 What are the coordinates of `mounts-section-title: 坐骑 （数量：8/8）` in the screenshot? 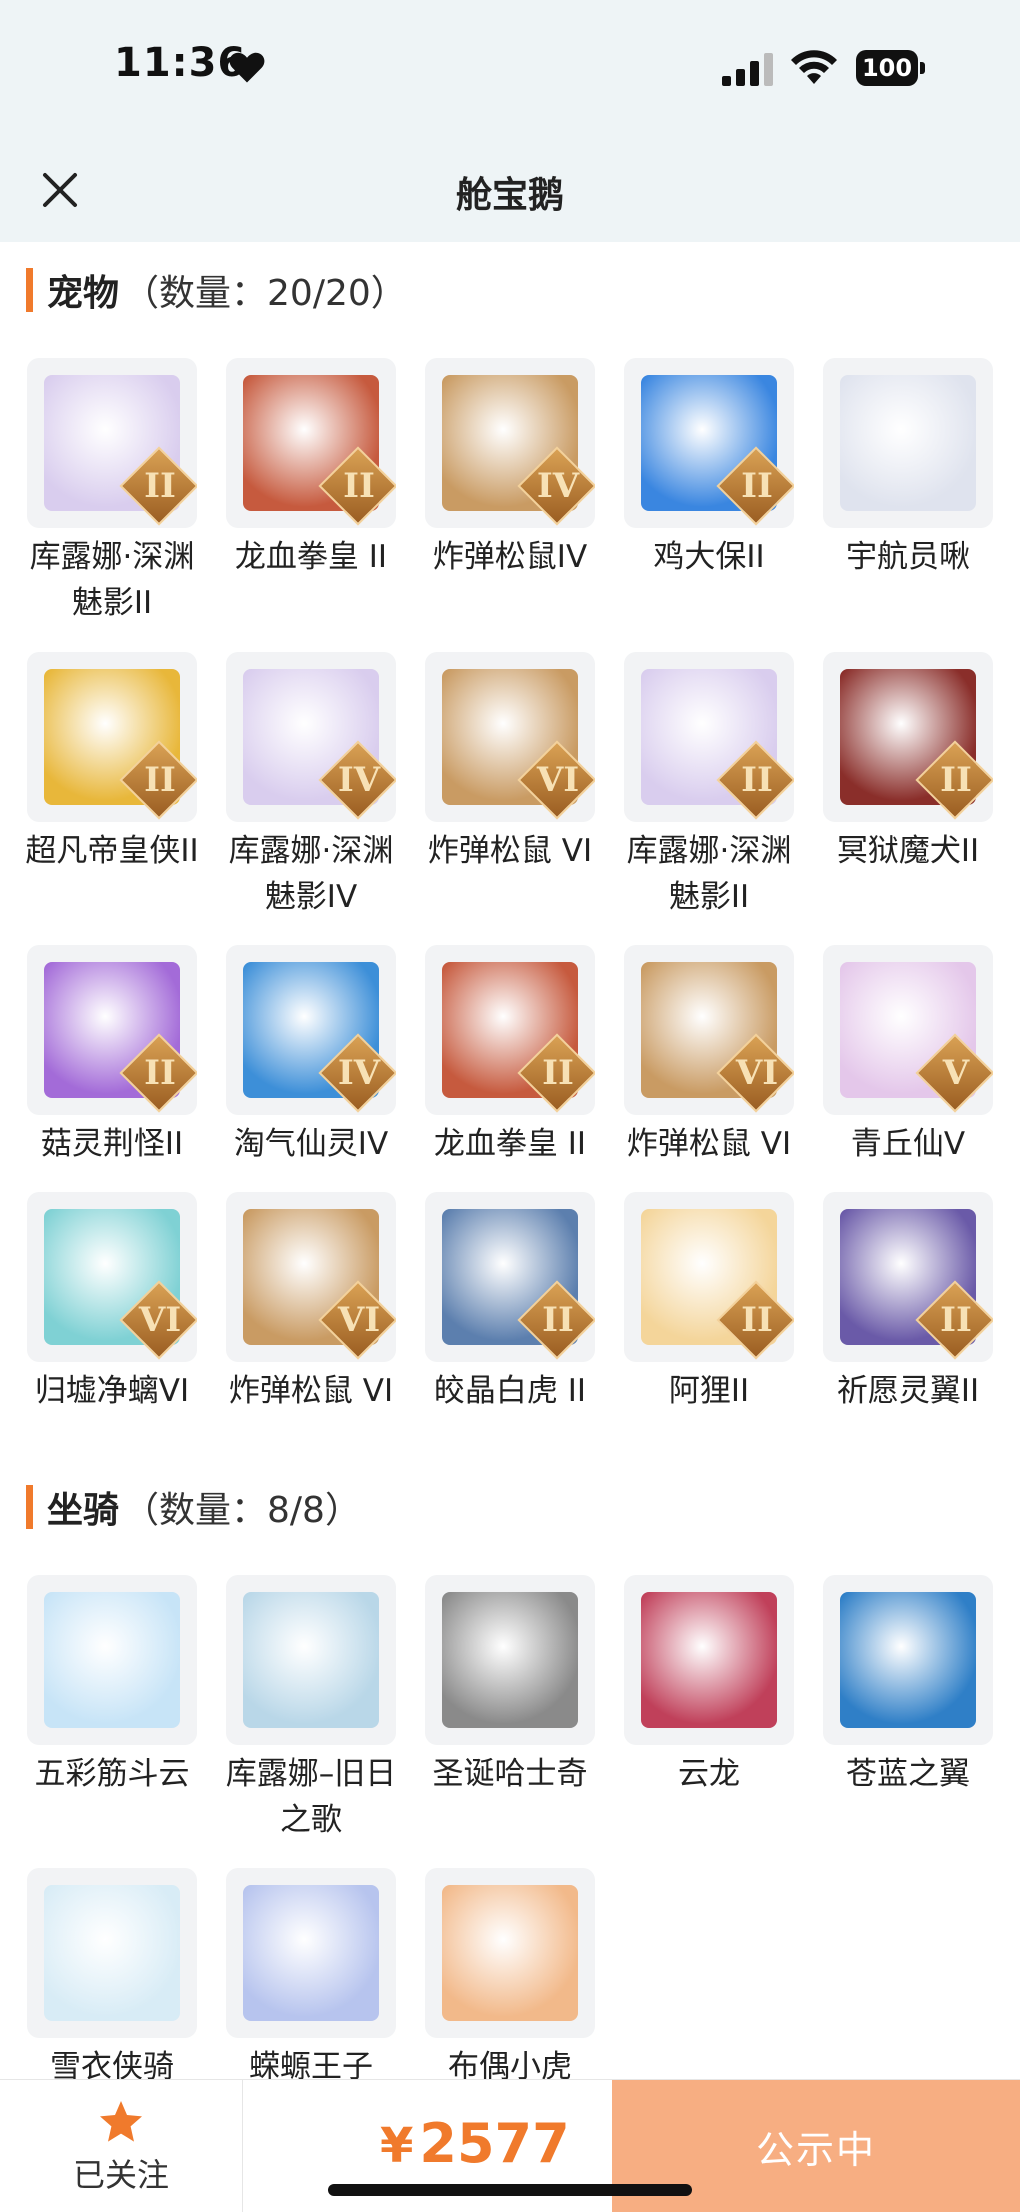 It's located at (193, 1507).